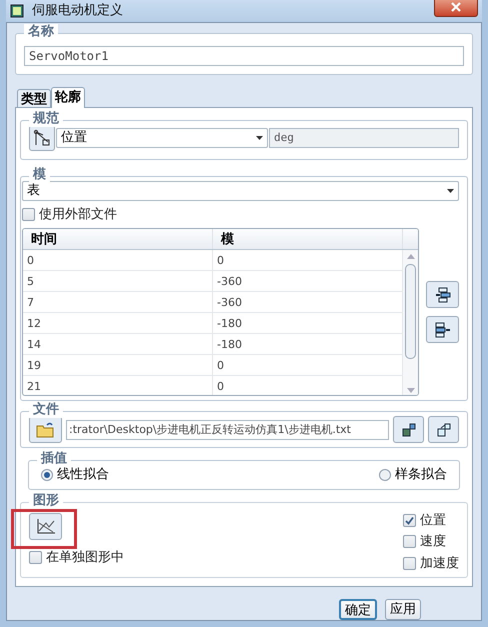 The image size is (488, 627). I want to click on checkbox-label: 使用外部文件, so click(78, 215).